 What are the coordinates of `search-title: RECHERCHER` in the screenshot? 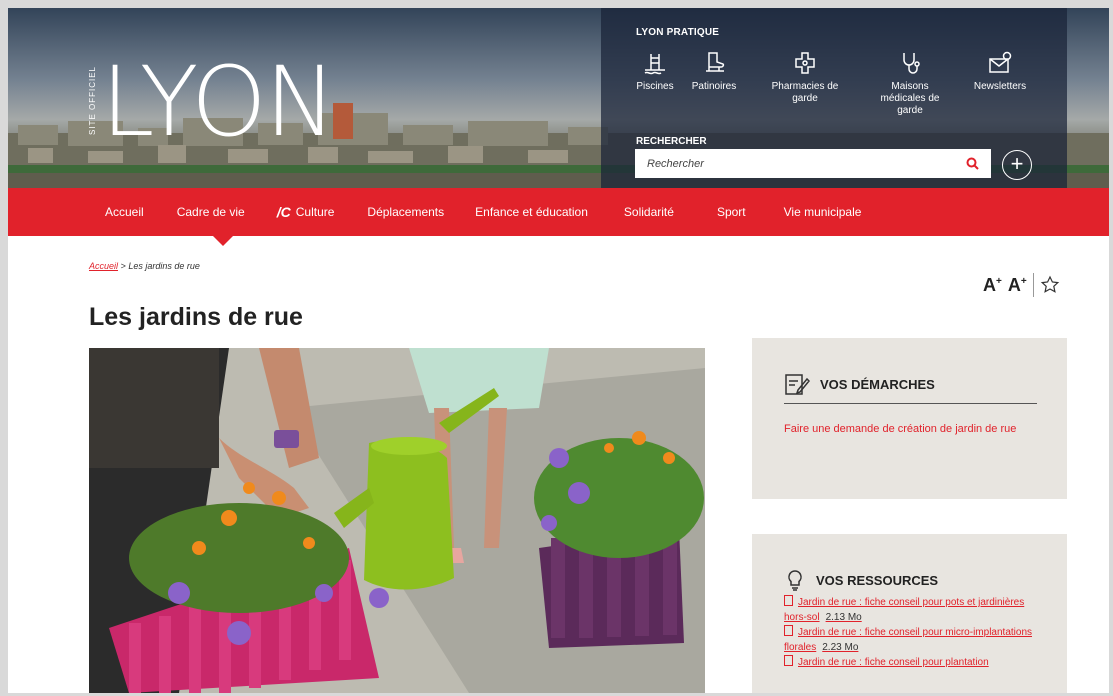 It's located at (671, 141).